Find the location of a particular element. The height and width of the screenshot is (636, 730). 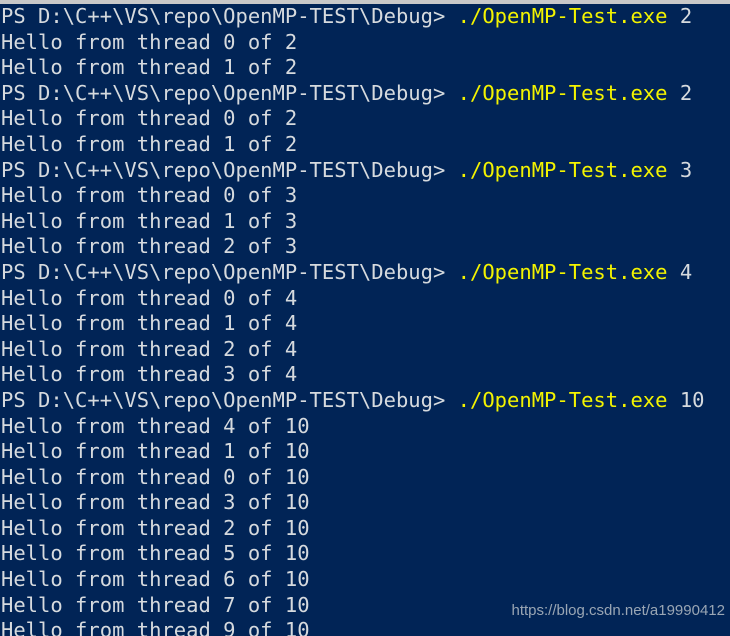

console-output-line: Hello from thread 3 of 4 is located at coordinates (365, 375).